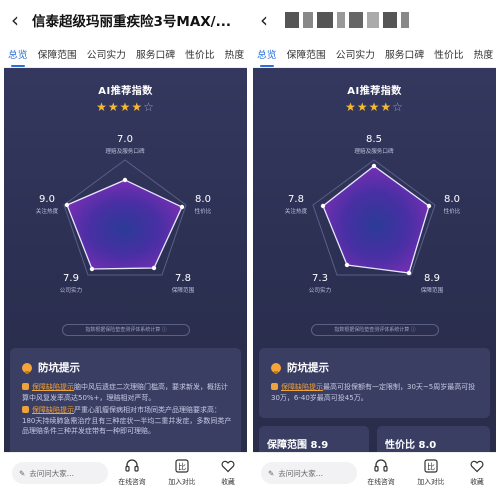  I want to click on censored-title, so click(347, 20).